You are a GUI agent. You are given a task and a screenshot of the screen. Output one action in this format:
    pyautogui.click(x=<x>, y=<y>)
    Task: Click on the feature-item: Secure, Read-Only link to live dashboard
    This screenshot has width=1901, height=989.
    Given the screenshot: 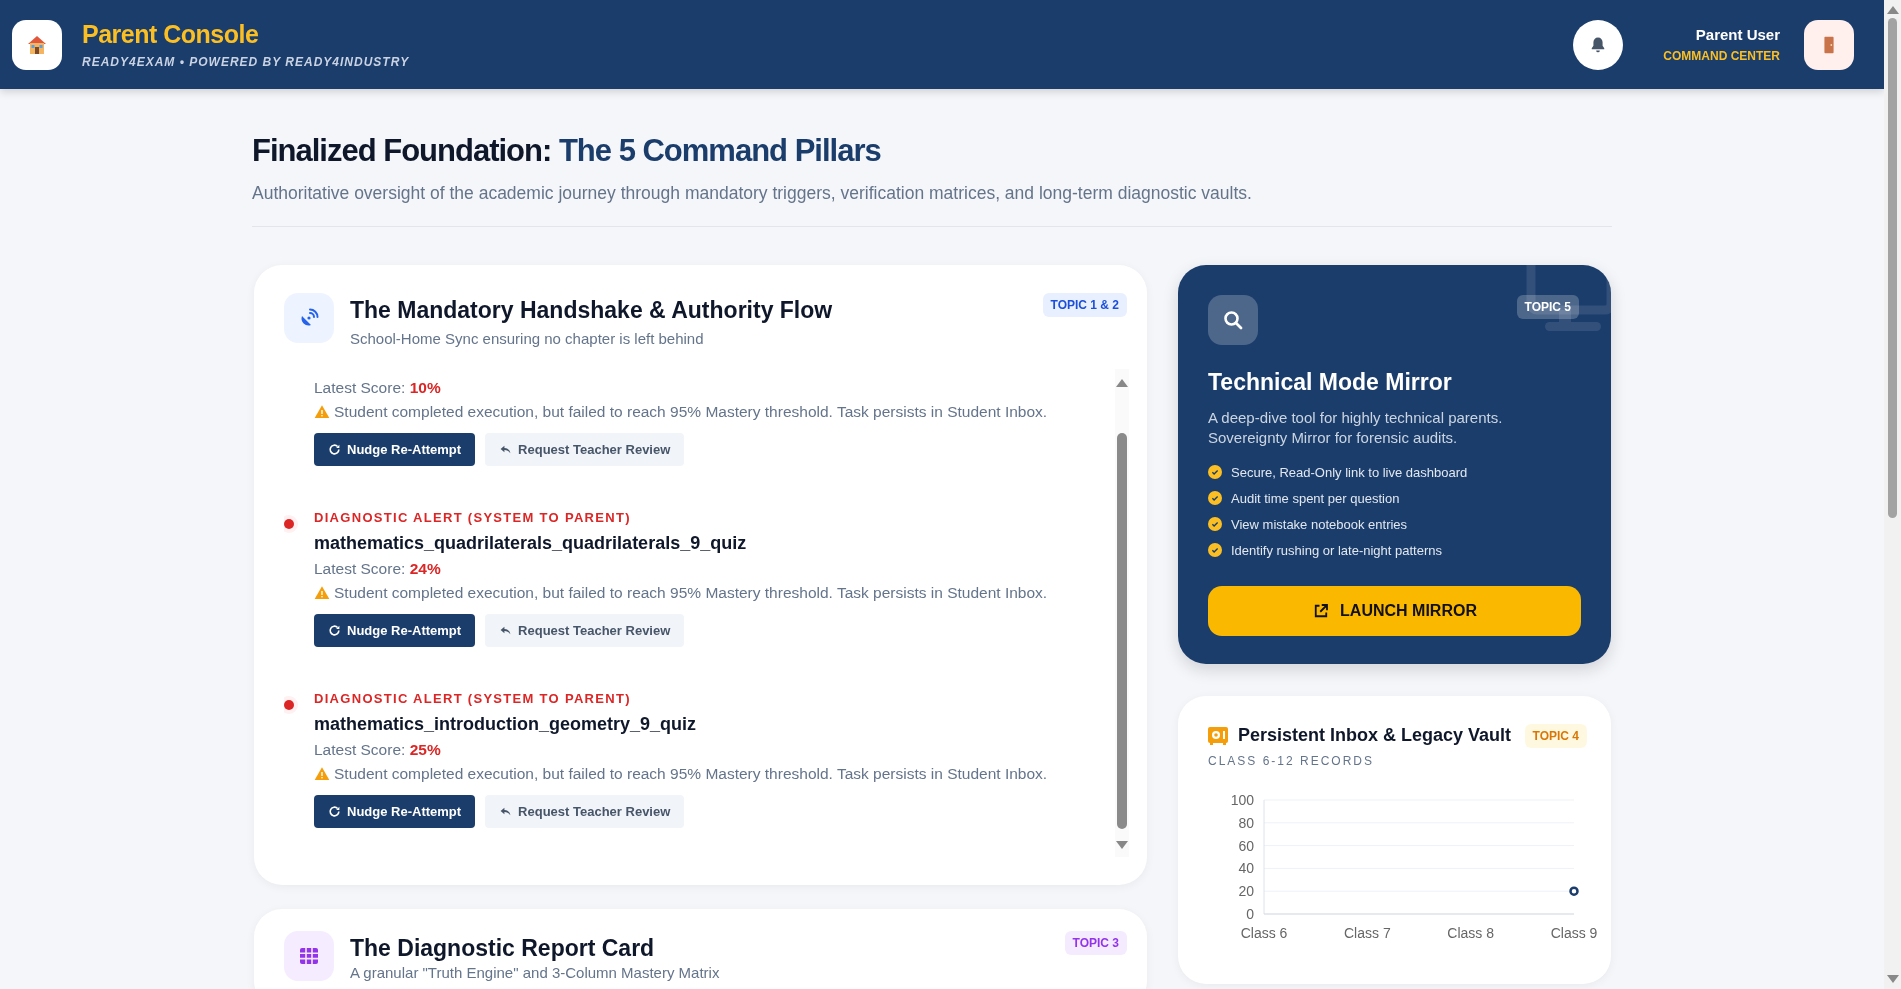 What is the action you would take?
    pyautogui.click(x=1349, y=472)
    